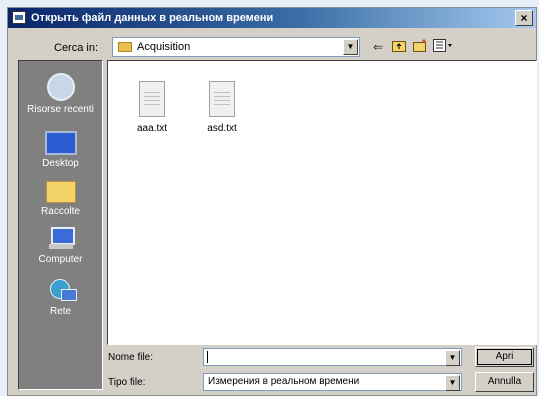  What do you see at coordinates (236, 47) in the screenshot?
I see `lookin-dropdown: Acquisition ▼` at bounding box center [236, 47].